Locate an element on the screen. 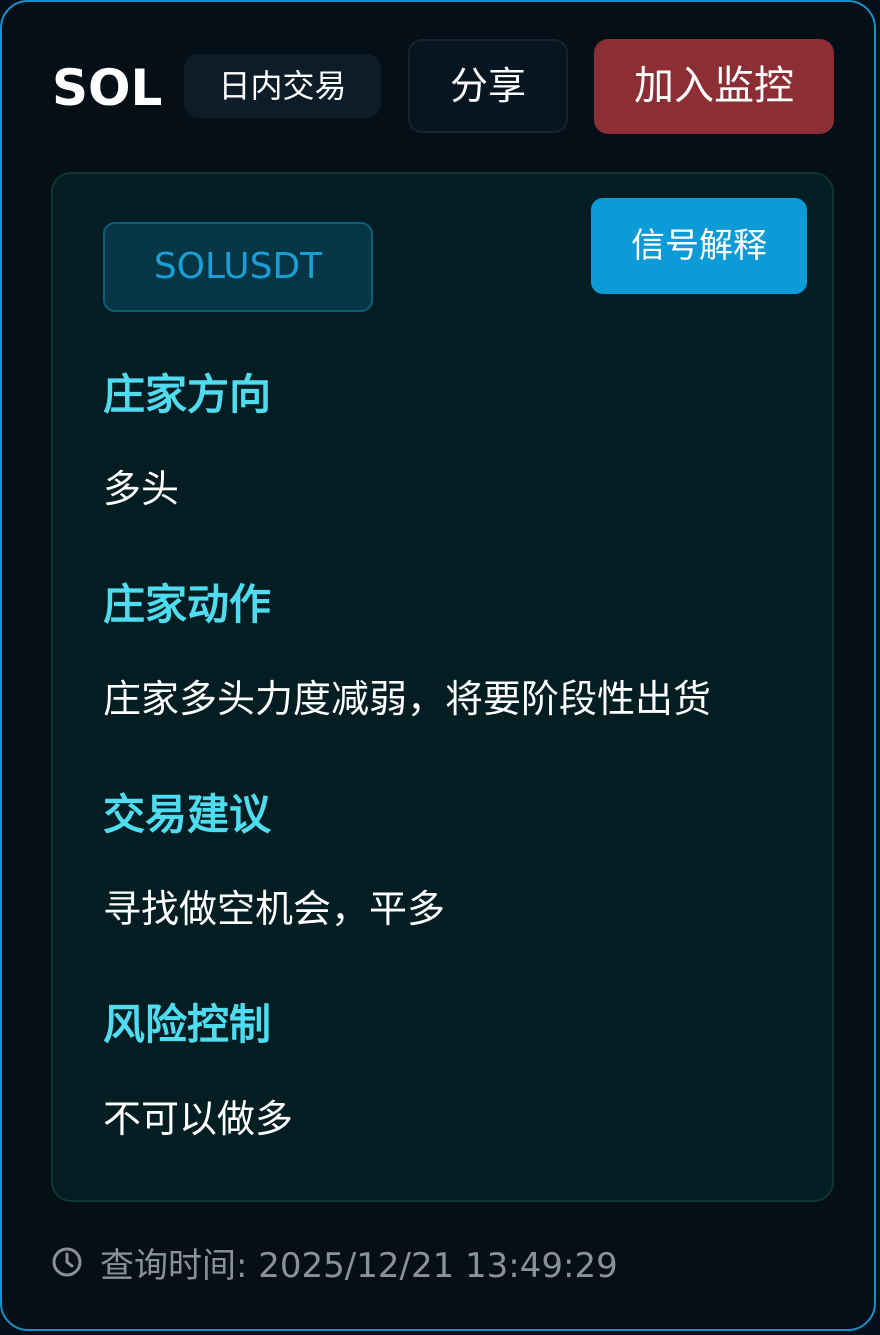 This screenshot has width=880, height=1335. section-value-action: 庄家多头力度减弱，将要阶段性出货 is located at coordinates (407, 699).